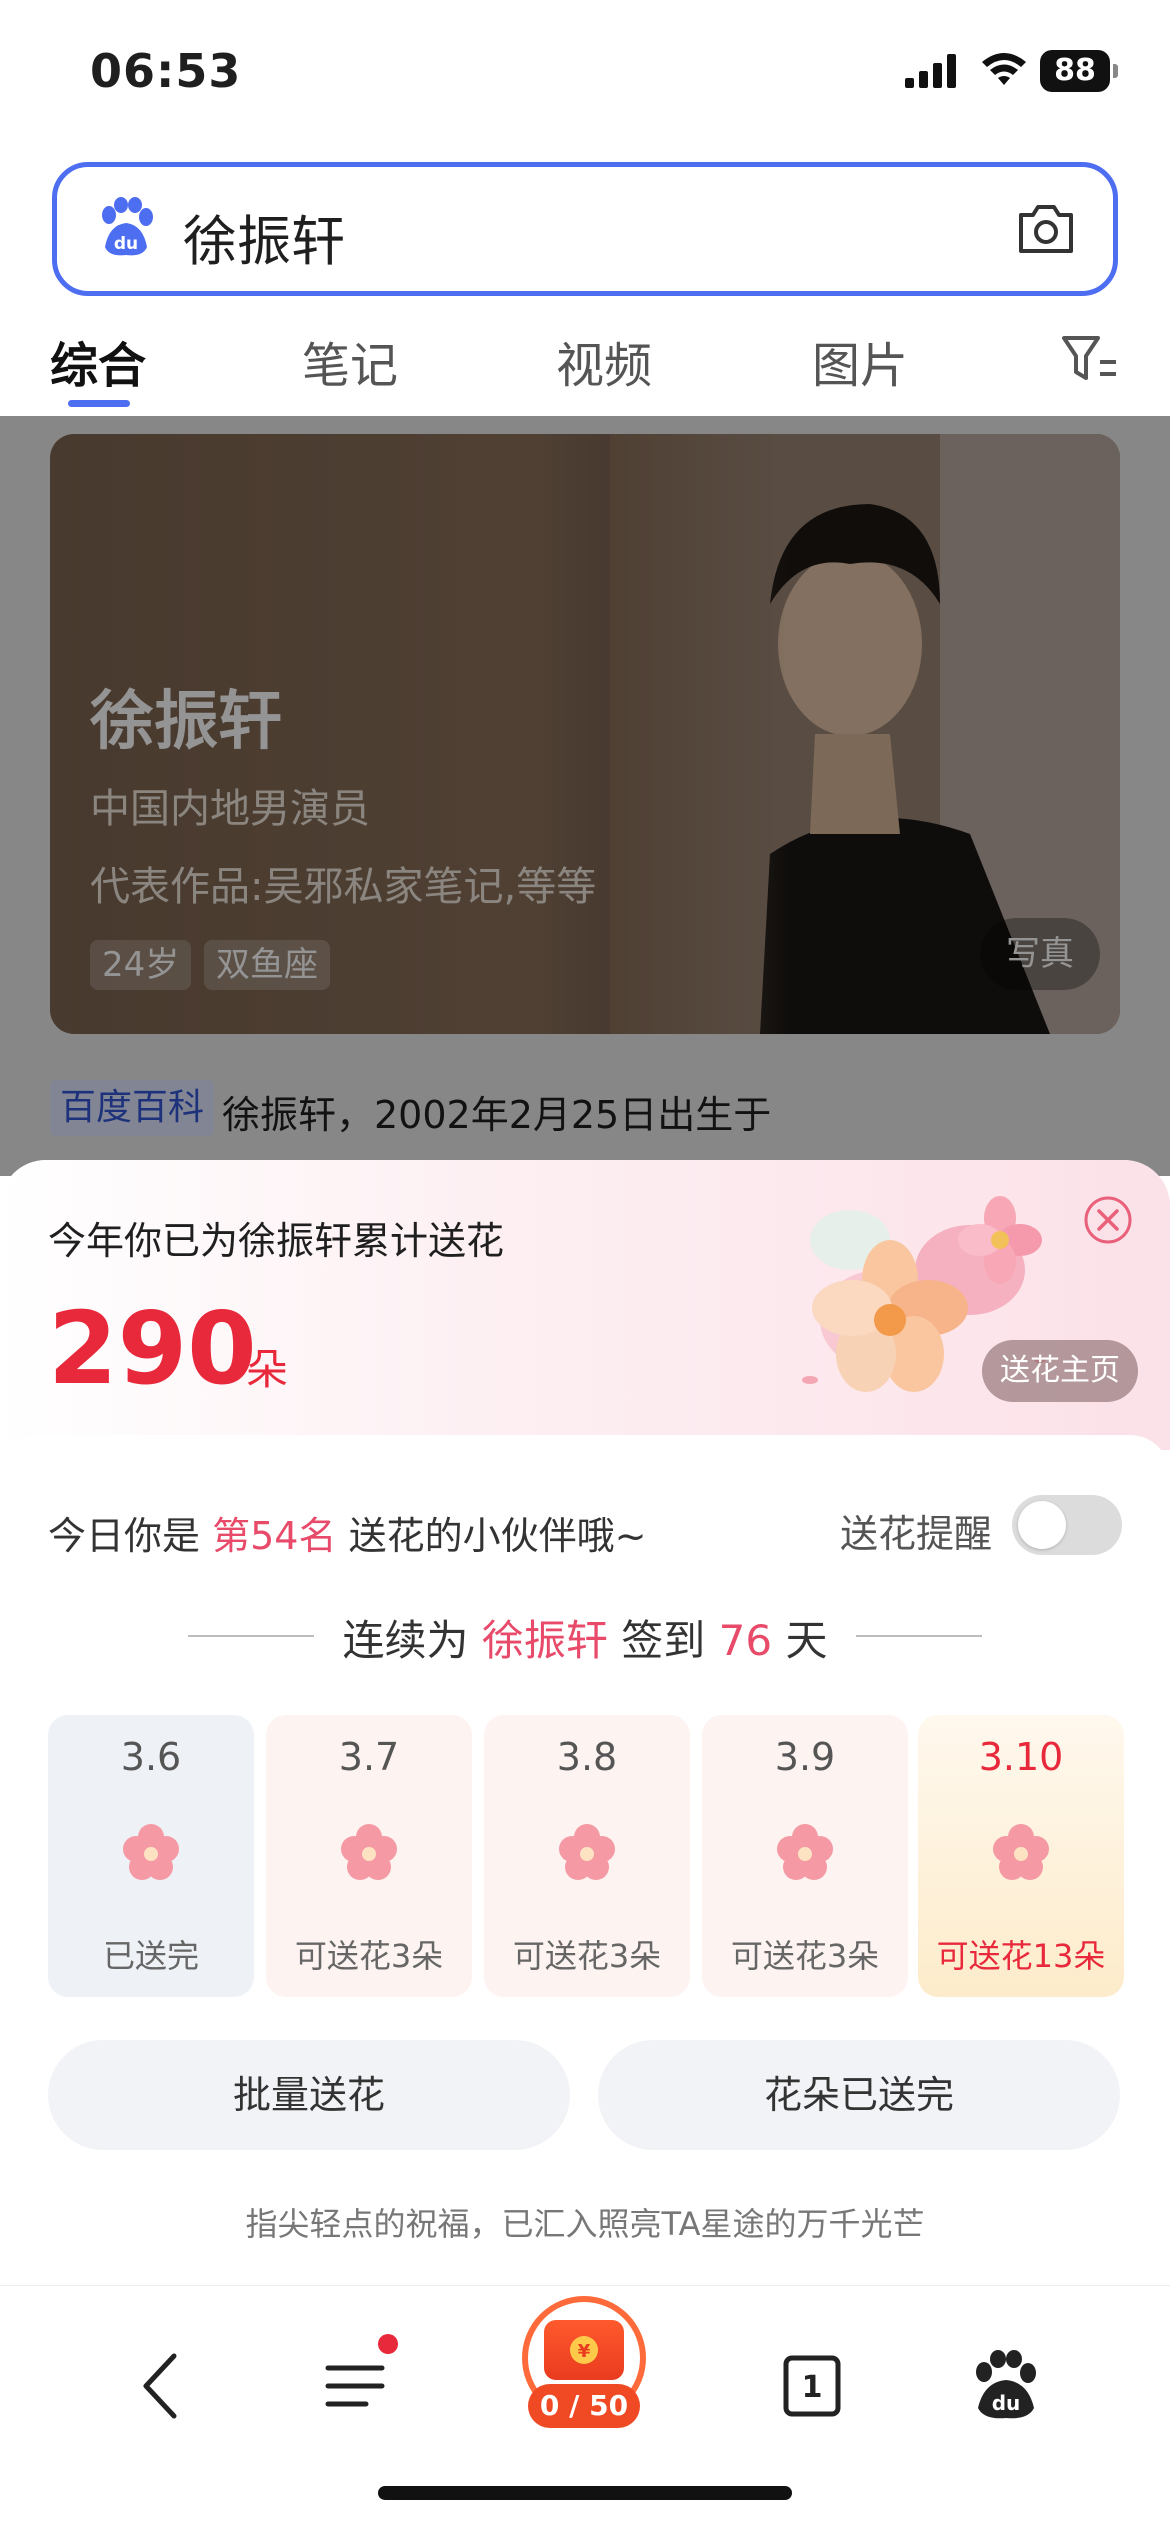 The height and width of the screenshot is (2532, 1170). Describe the element at coordinates (274, 1536) in the screenshot. I see `rank-value: 第54名` at that location.